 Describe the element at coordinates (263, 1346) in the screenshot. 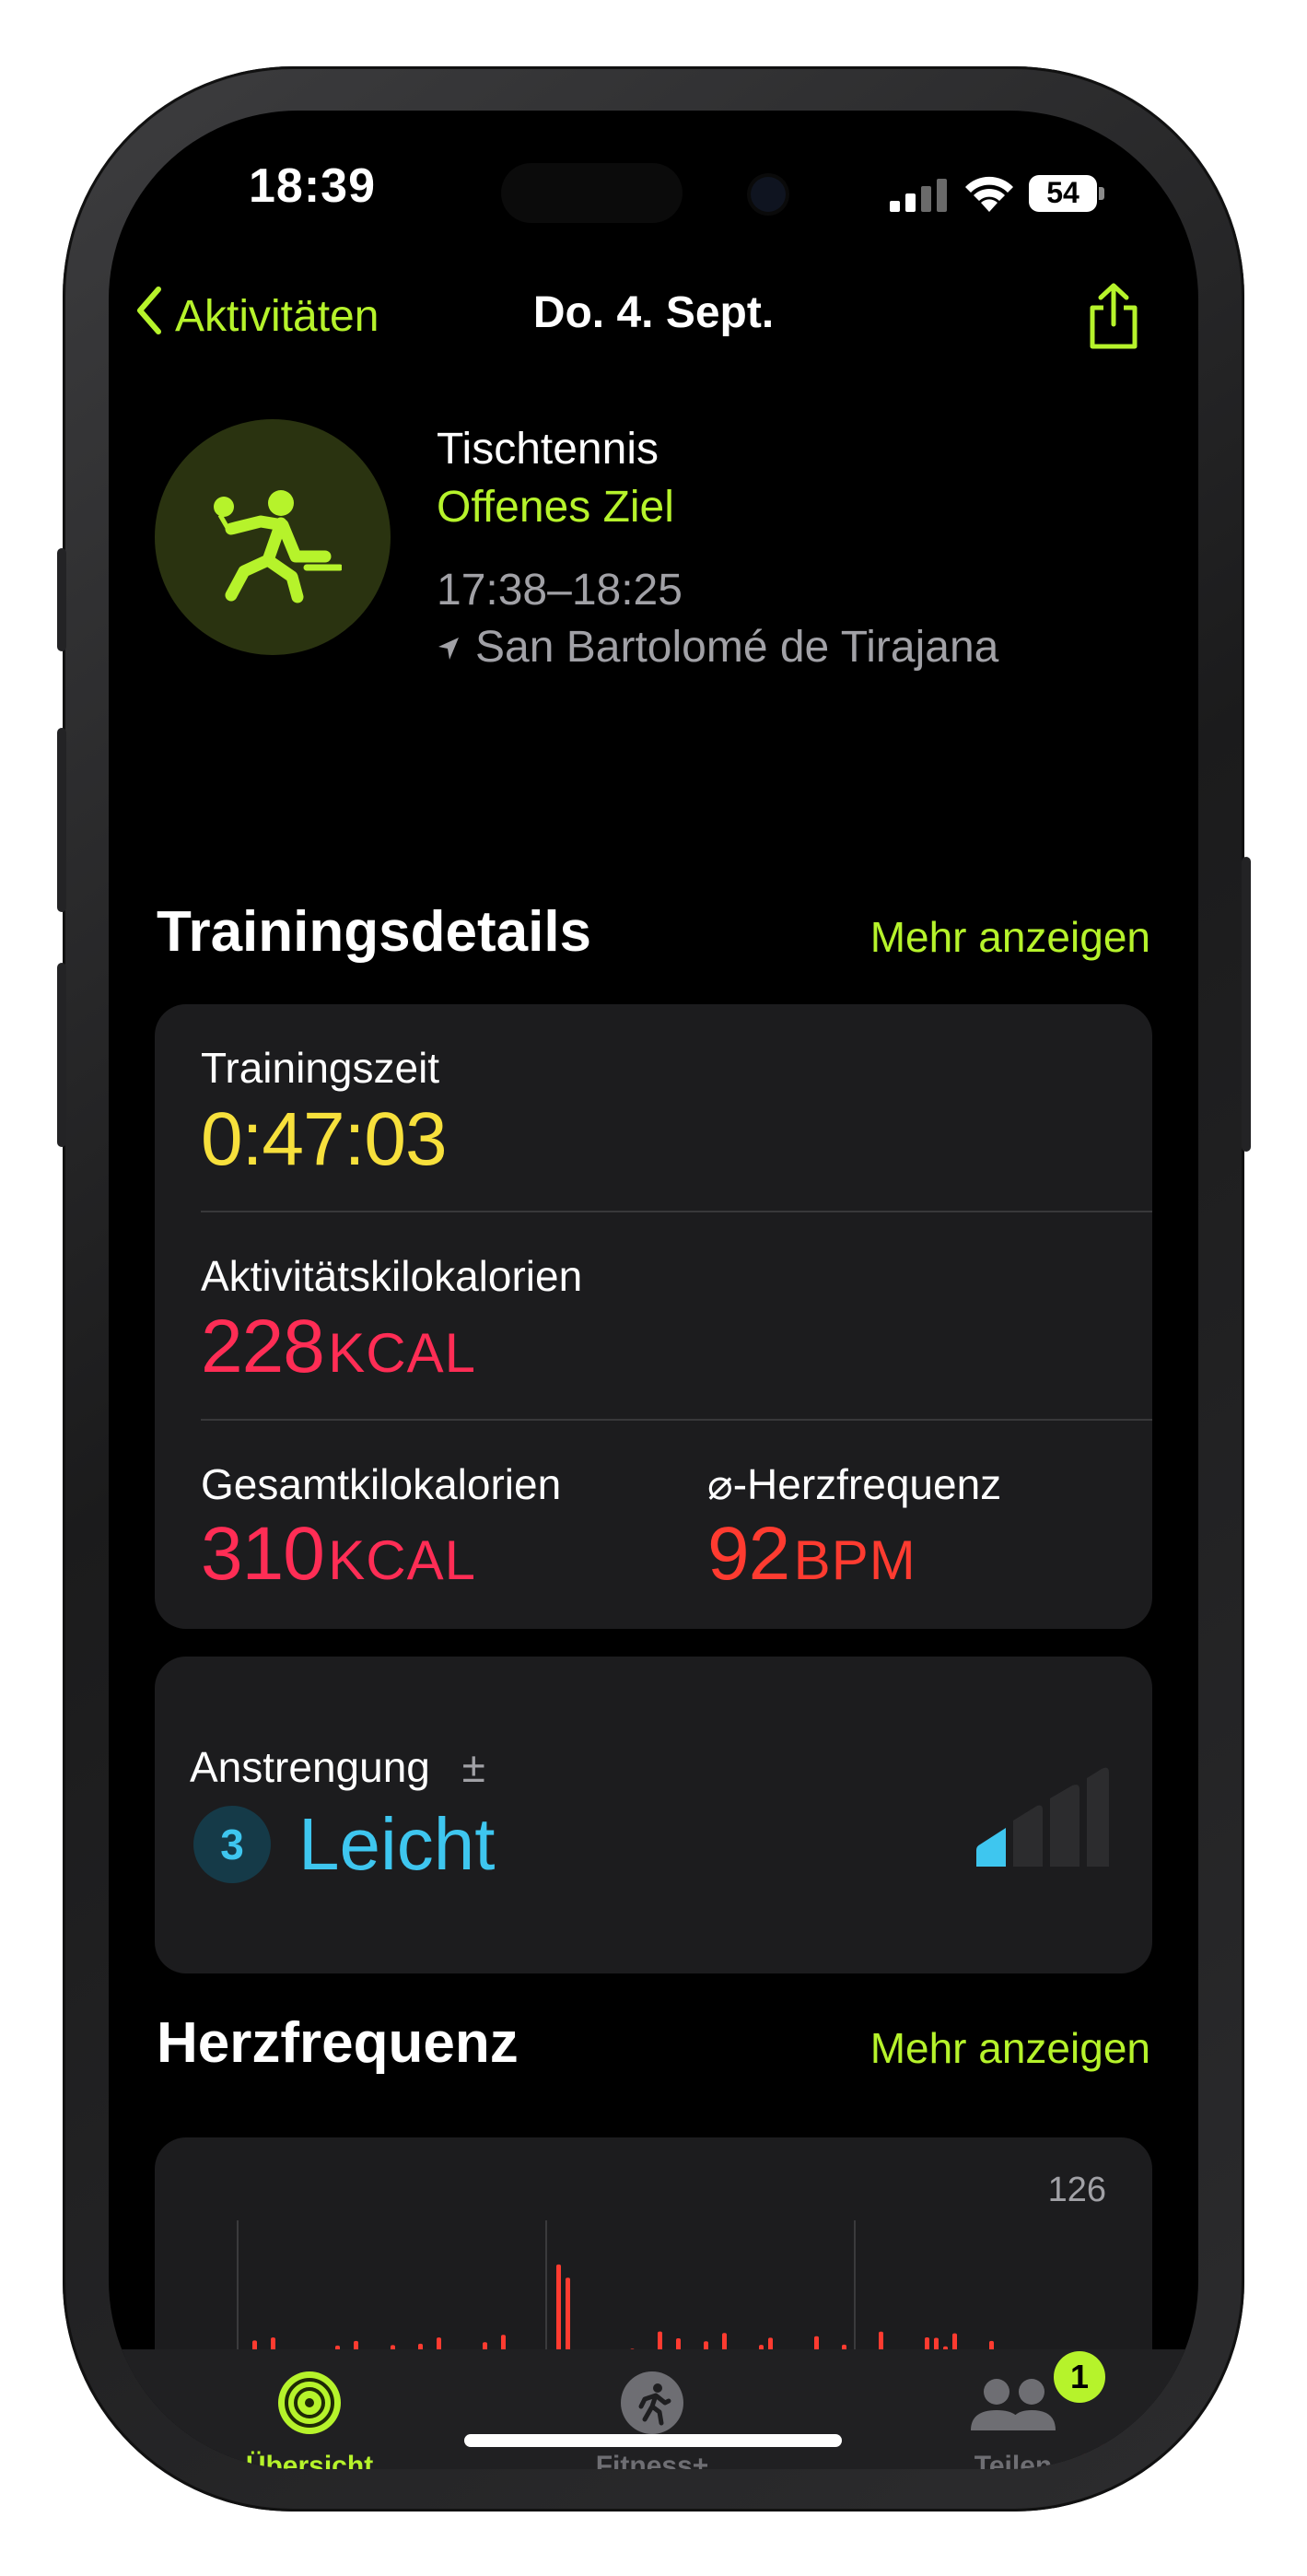

I see `active-kcal-number: 228` at that location.